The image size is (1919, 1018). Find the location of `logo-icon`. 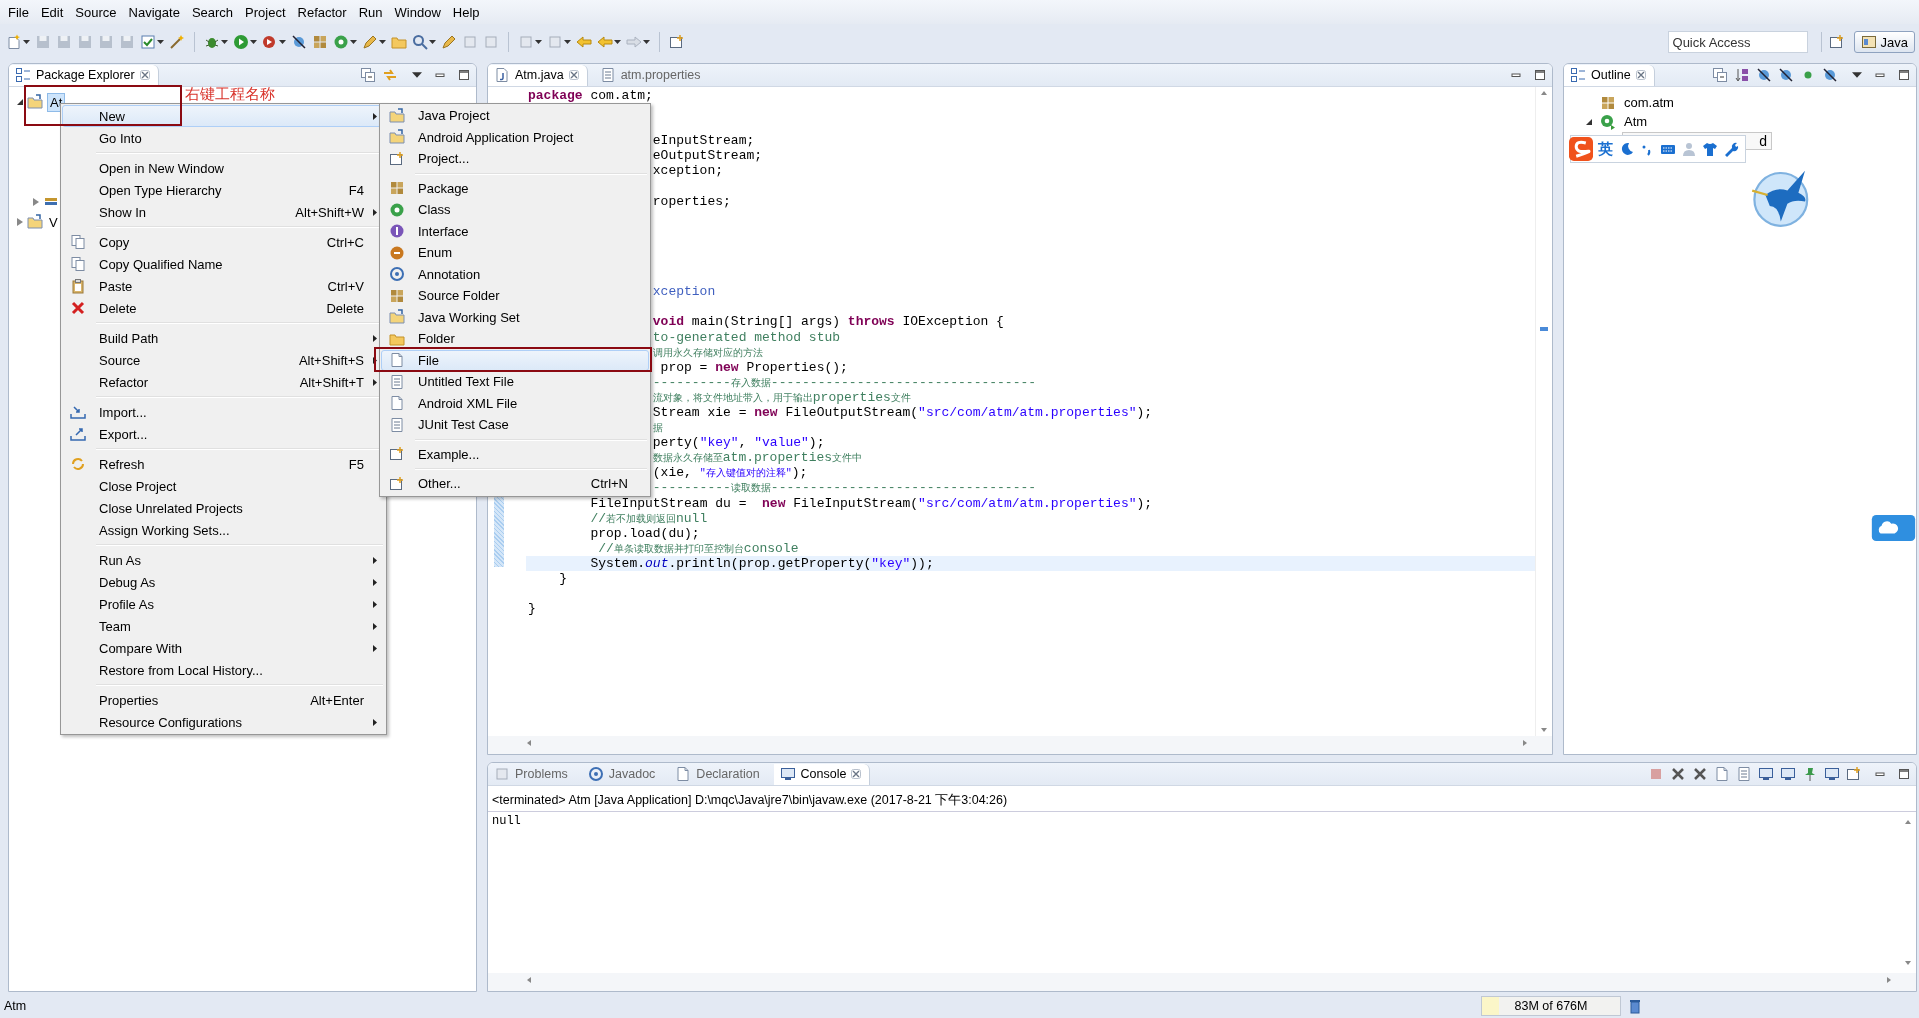

logo-icon is located at coordinates (1581, 149).